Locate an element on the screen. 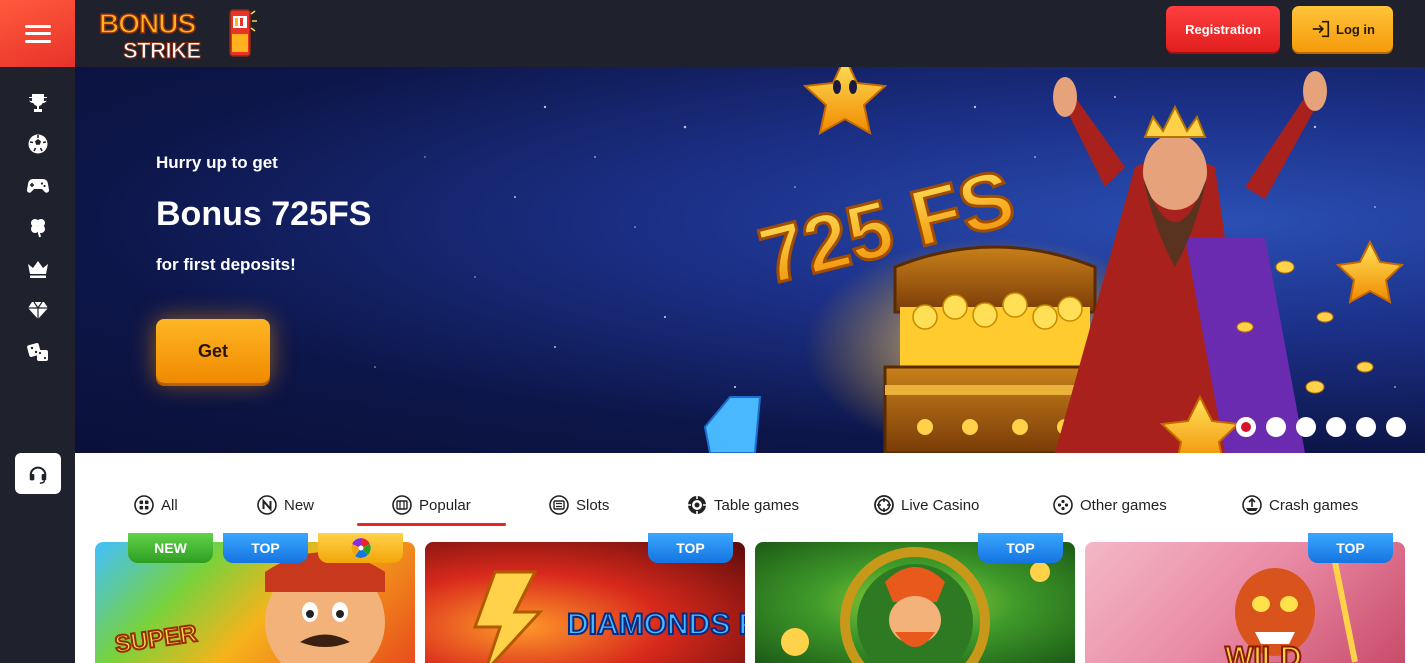 This screenshot has height=663, width=1425. tab-label: Table games is located at coordinates (757, 505).